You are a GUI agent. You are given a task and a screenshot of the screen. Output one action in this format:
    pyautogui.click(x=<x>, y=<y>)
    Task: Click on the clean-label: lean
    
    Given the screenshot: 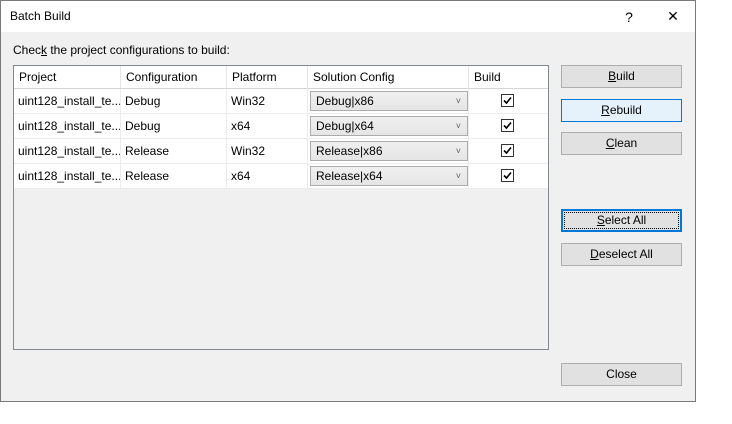 What is the action you would take?
    pyautogui.click(x=626, y=143)
    